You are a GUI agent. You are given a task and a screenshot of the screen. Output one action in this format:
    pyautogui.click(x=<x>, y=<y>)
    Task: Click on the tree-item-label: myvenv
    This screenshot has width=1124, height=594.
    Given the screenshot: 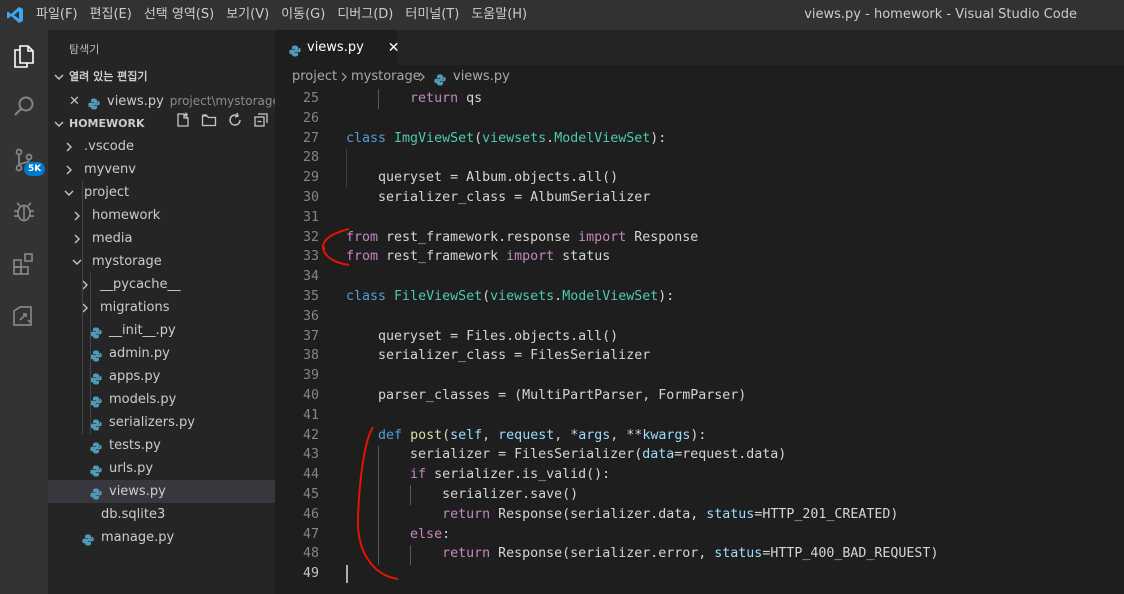 What is the action you would take?
    pyautogui.click(x=110, y=169)
    